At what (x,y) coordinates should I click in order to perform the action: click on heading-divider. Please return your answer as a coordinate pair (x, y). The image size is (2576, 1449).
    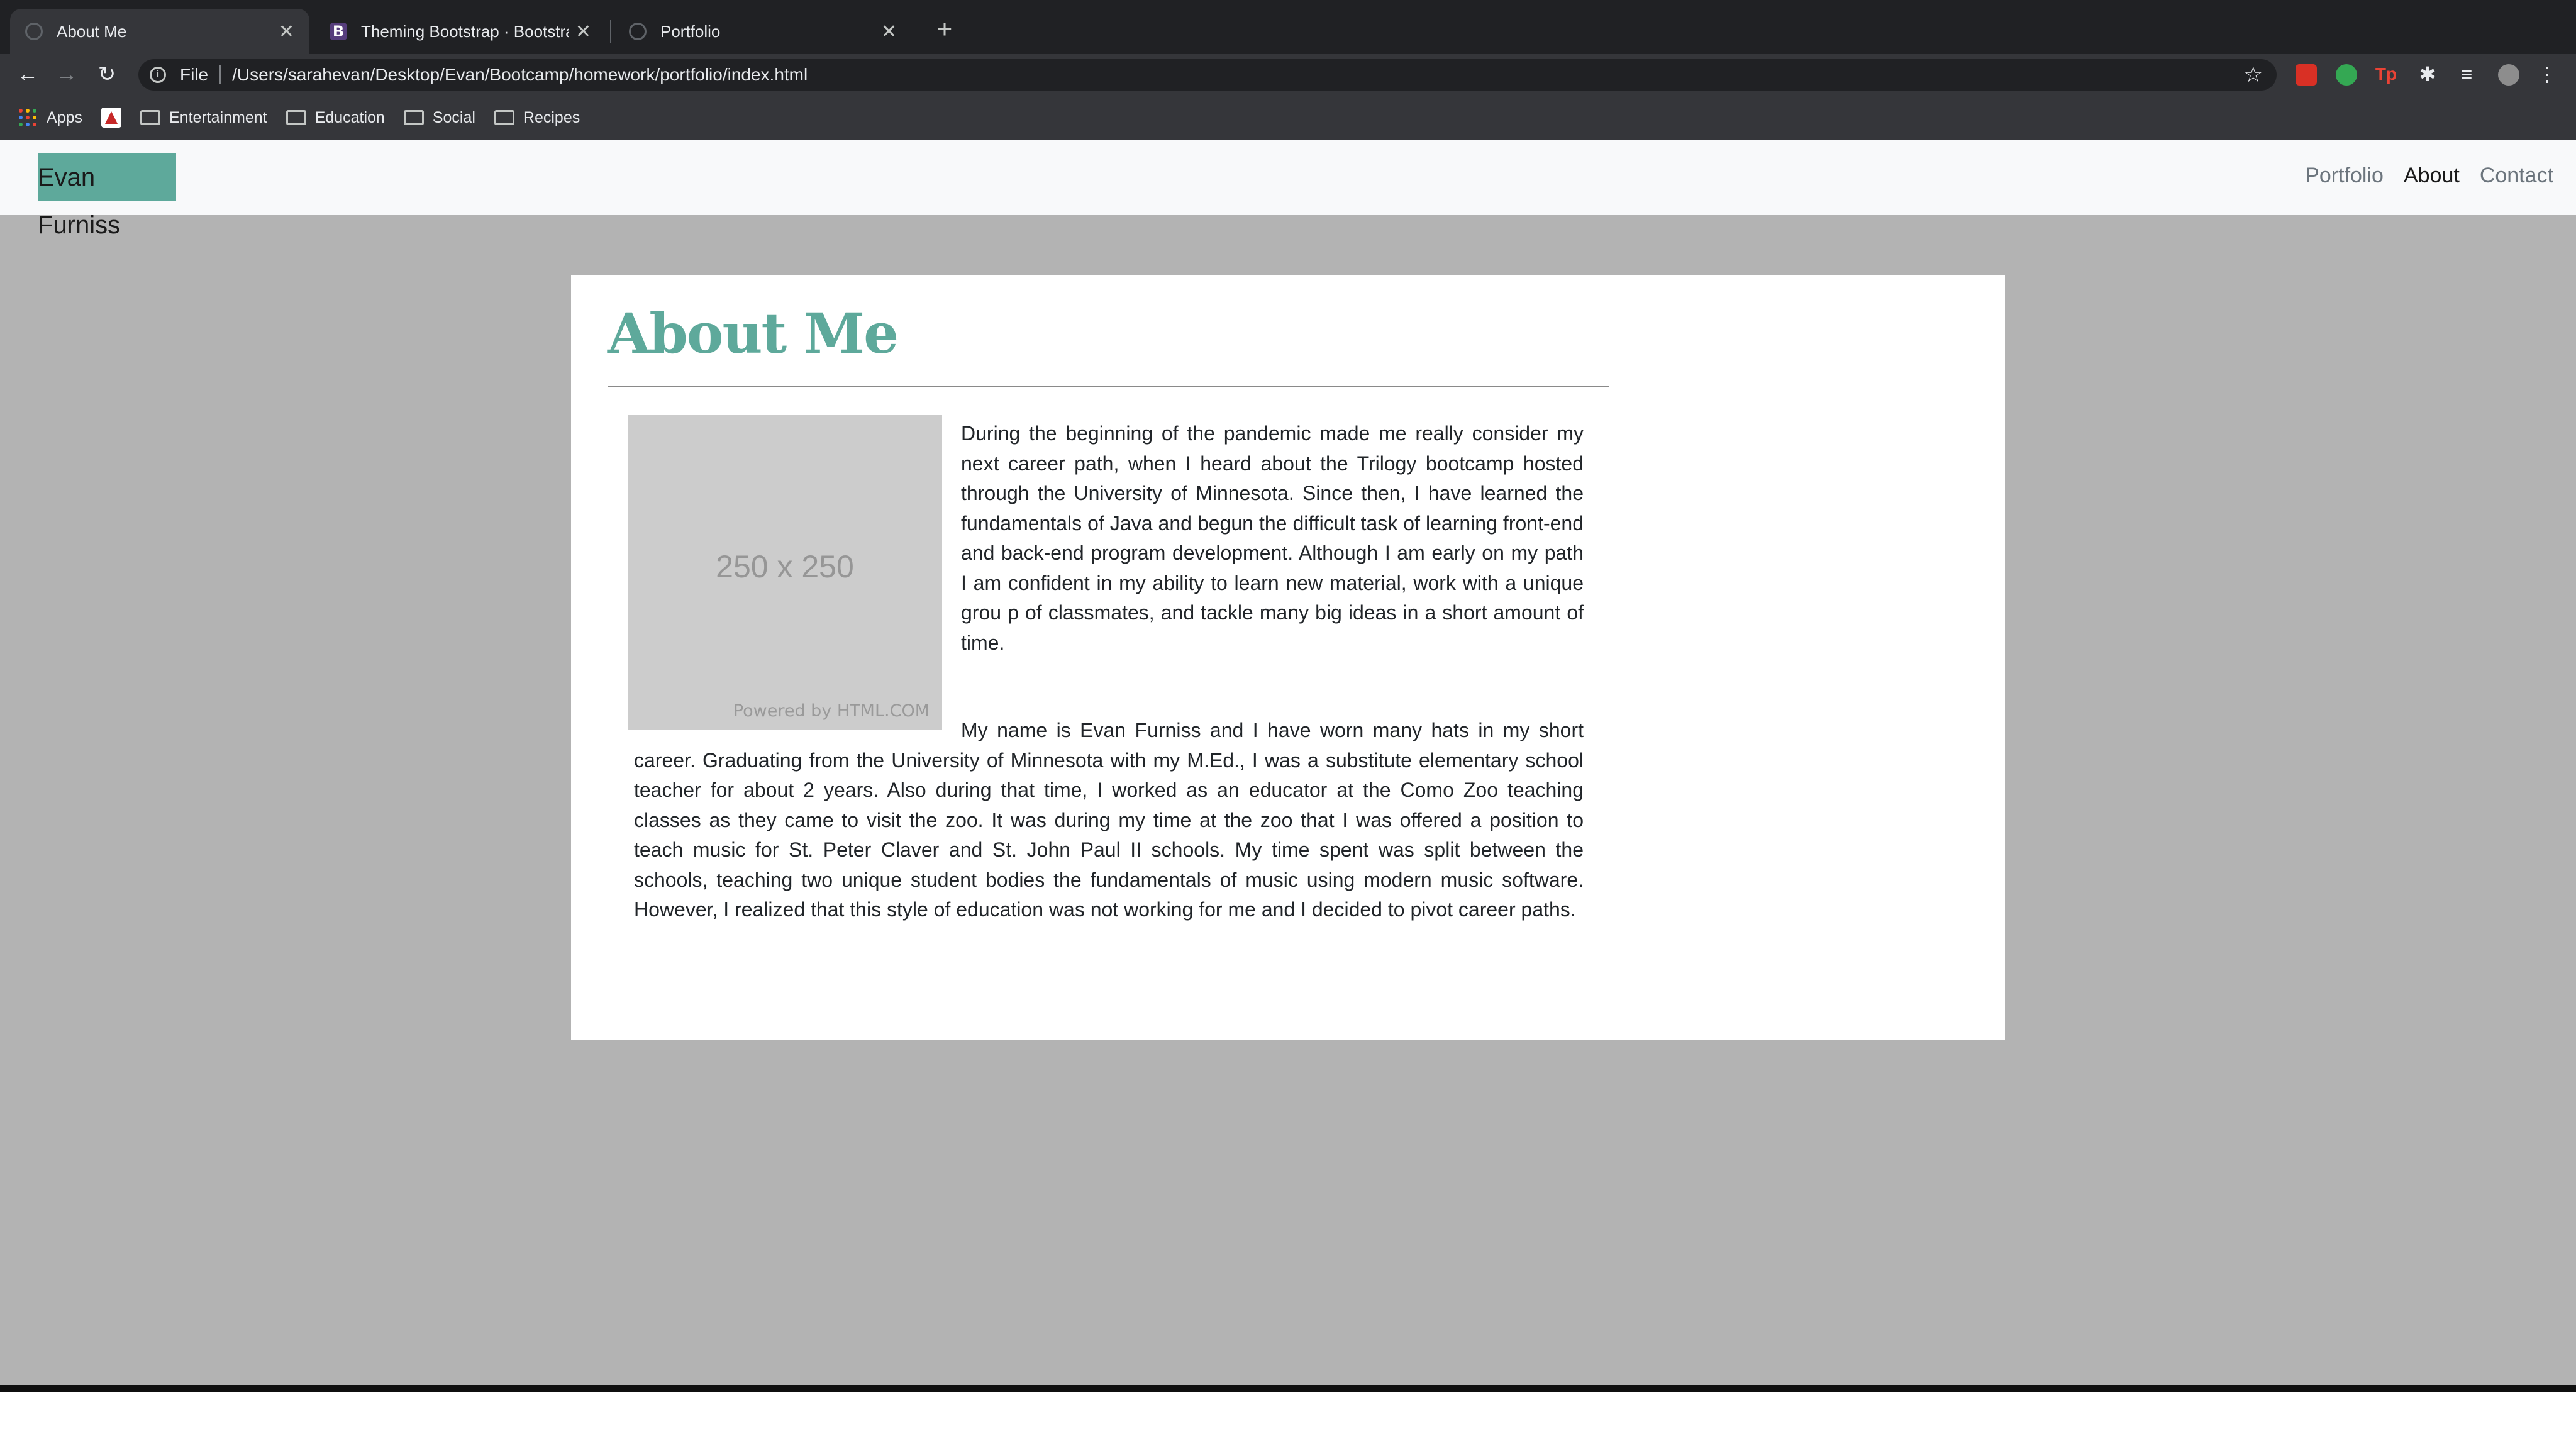
    Looking at the image, I should click on (1108, 386).